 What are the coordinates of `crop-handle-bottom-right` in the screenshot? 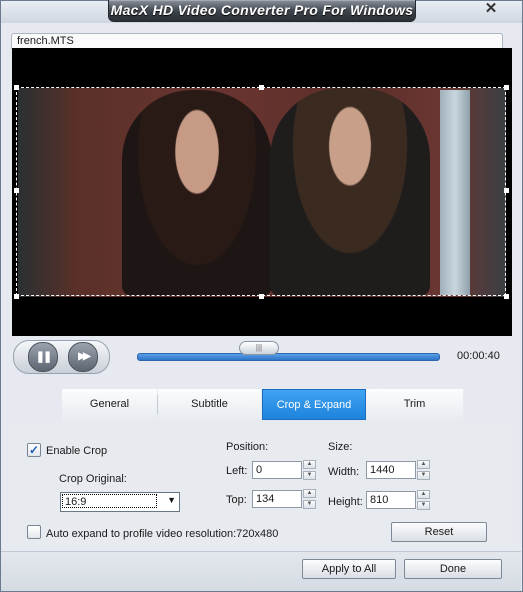 It's located at (506, 296).